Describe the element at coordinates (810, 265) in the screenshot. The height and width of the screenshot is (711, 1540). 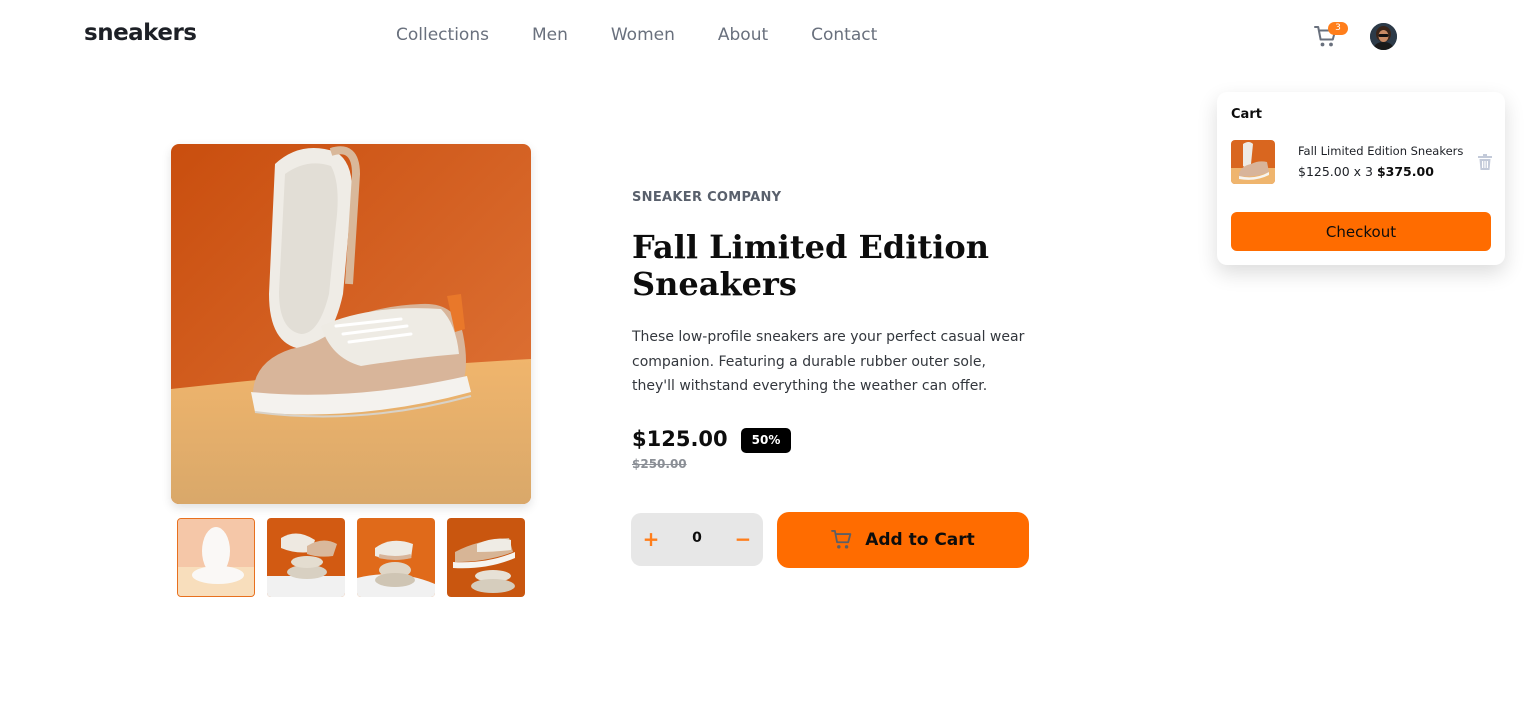
I see `product-title: Fall Limited Edition Sneakers` at that location.